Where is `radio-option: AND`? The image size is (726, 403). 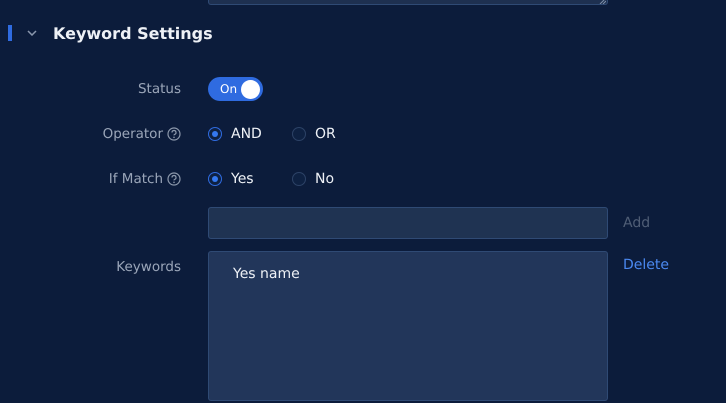 radio-option: AND is located at coordinates (250, 134).